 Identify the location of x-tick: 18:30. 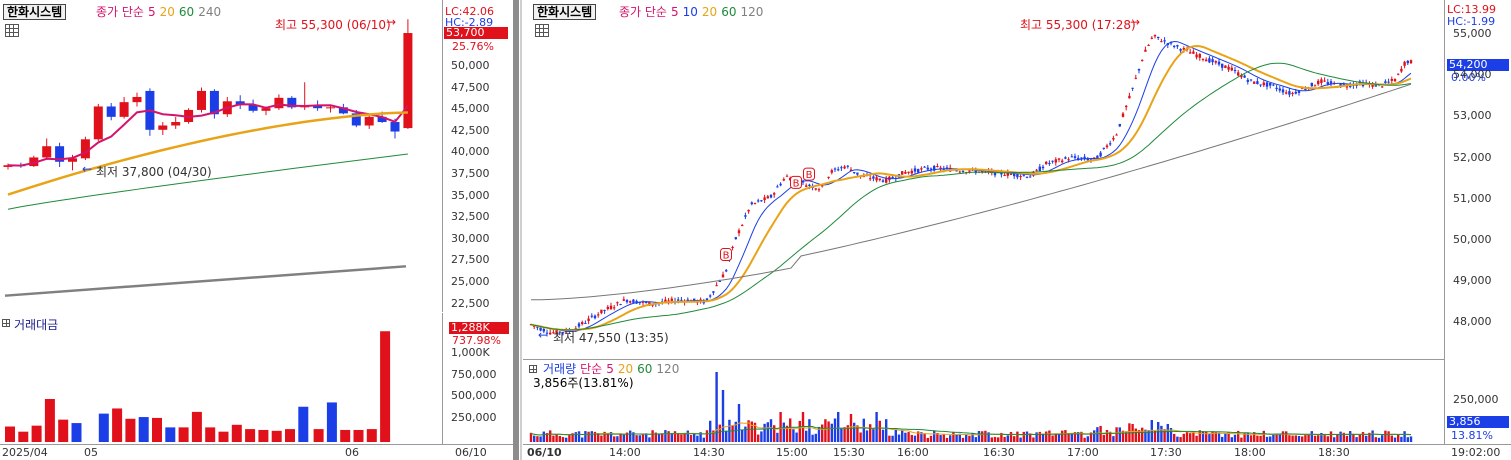
(1334, 452).